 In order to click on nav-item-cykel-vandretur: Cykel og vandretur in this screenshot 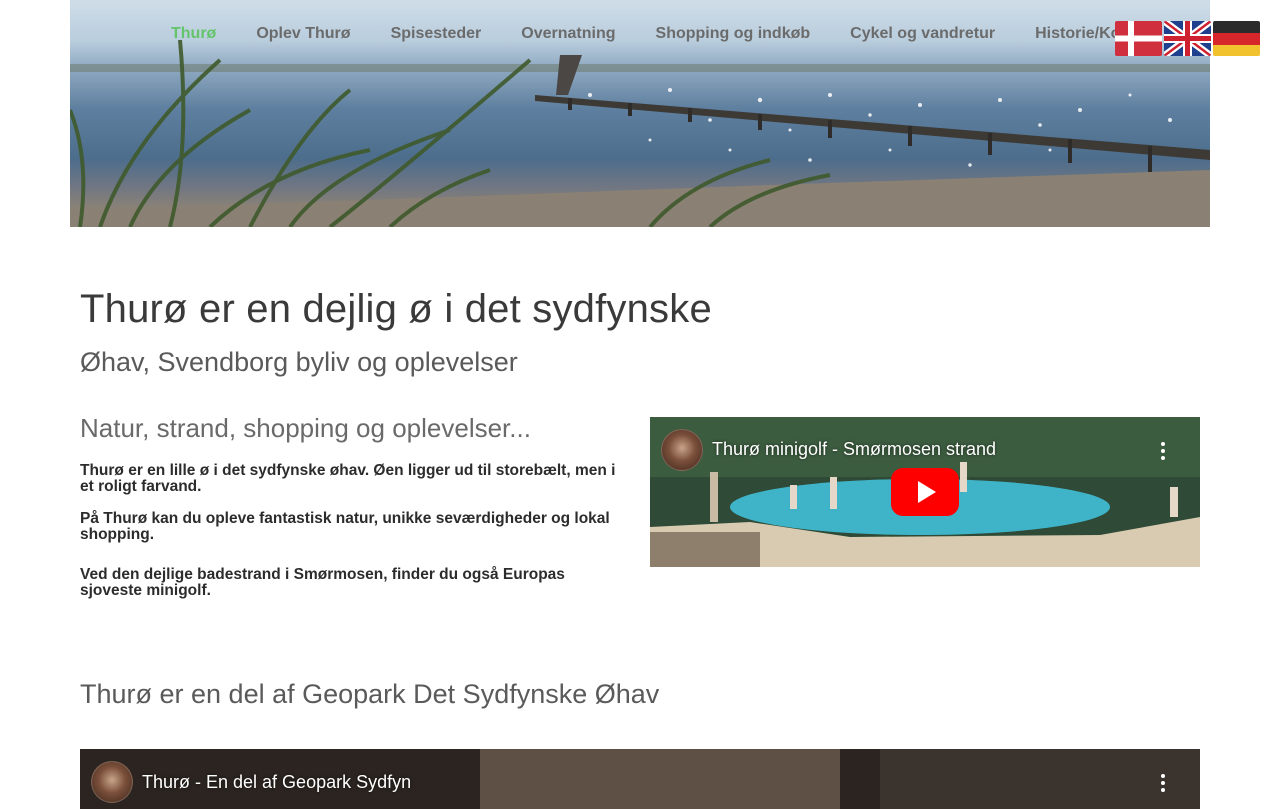, I will do `click(922, 34)`.